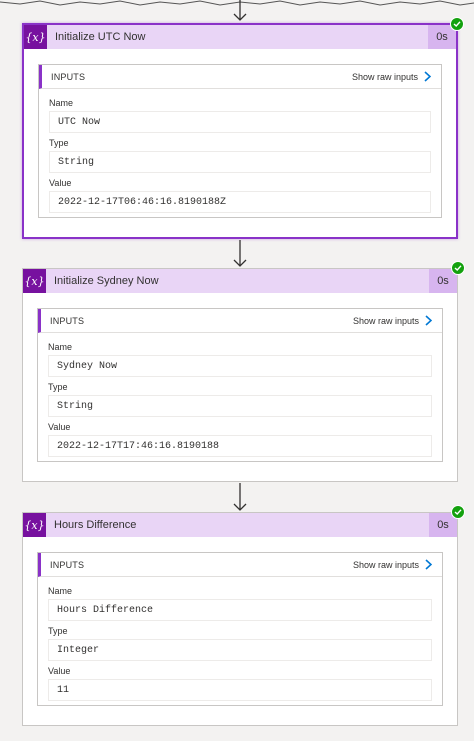 Image resolution: width=474 pixels, height=741 pixels. What do you see at coordinates (244, 521) in the screenshot?
I see `card-header: {x} Hours Difference 0s` at bounding box center [244, 521].